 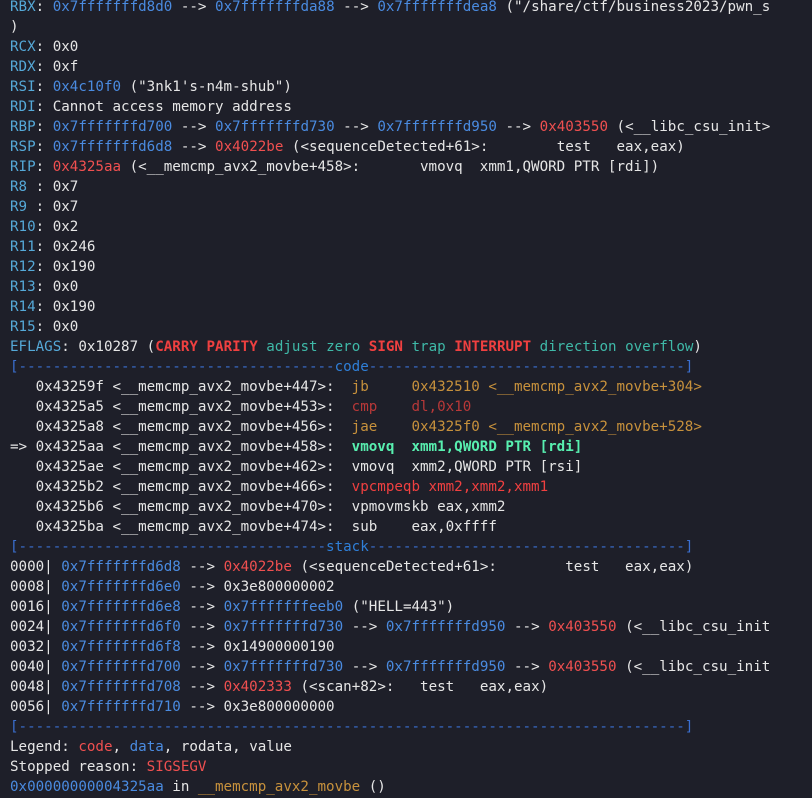 I want to click on terminal-text-segment: 0x7fffffffd710, so click(x=121, y=707).